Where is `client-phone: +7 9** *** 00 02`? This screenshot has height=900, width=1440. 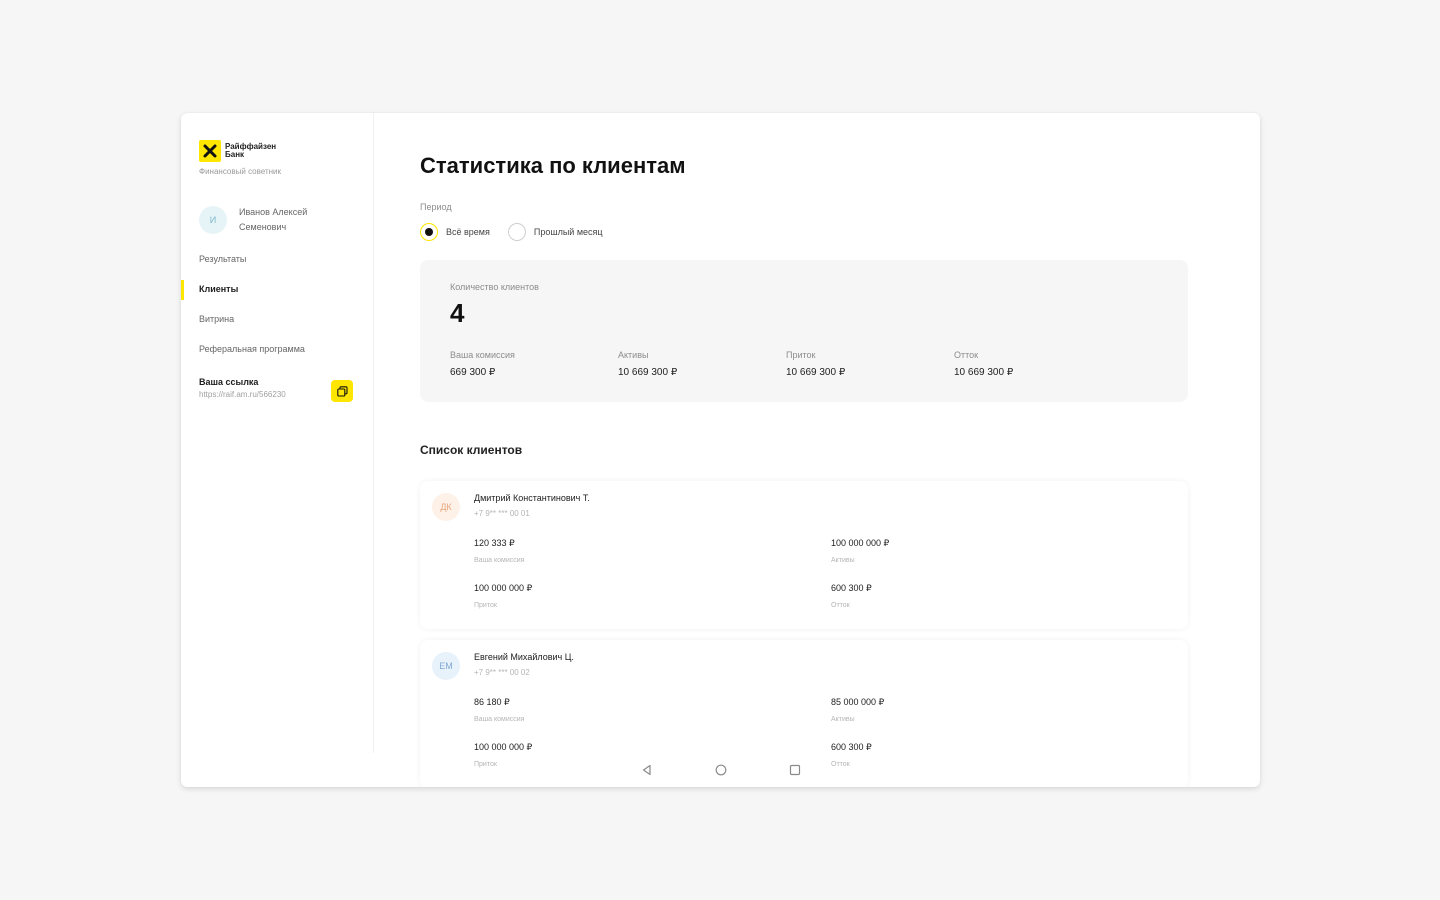
client-phone: +7 9** *** 00 02 is located at coordinates (502, 672).